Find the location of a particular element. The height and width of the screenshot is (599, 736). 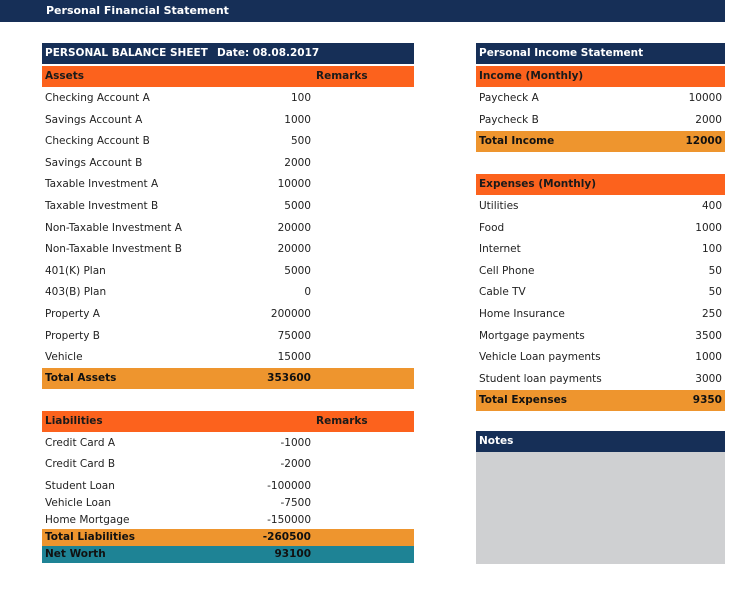

expense-label: Utilities is located at coordinates (499, 206).